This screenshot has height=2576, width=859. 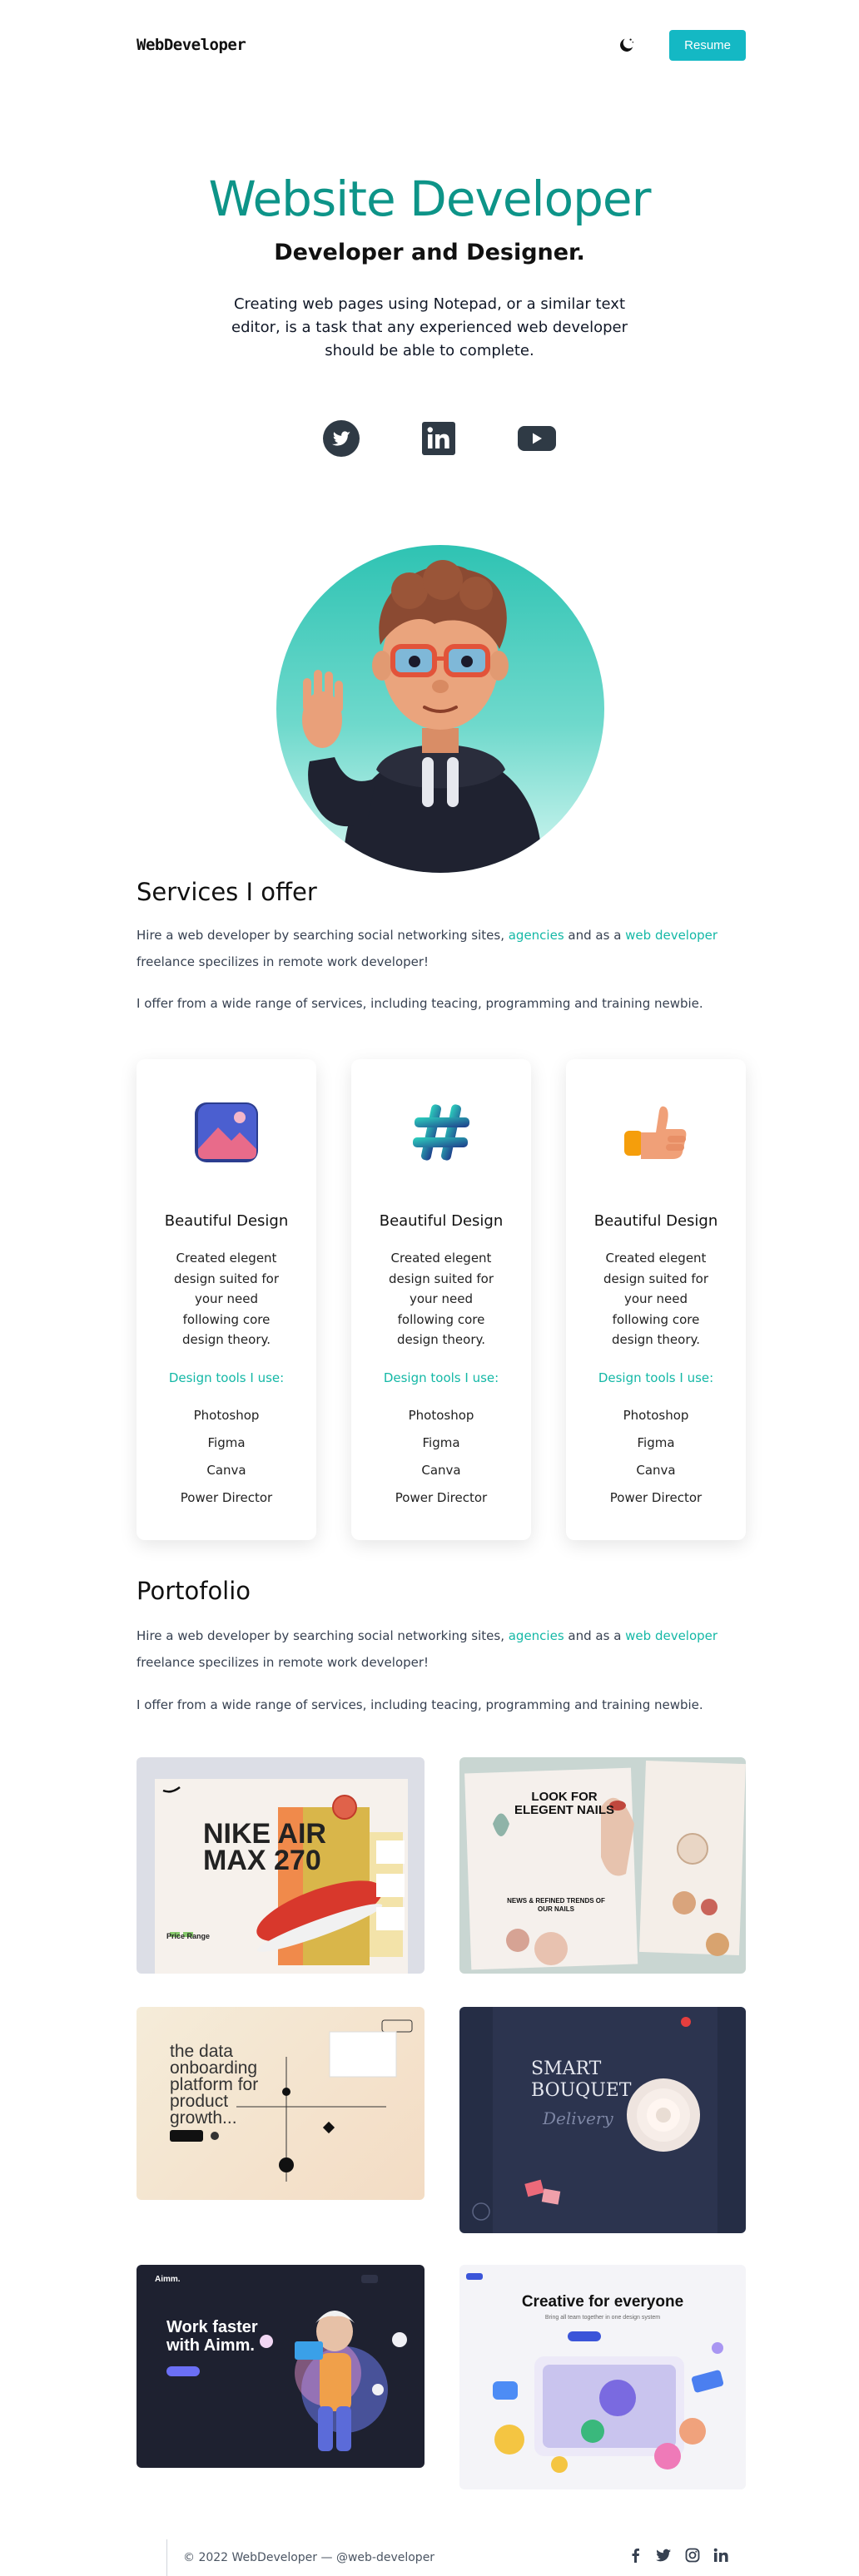 I want to click on facebook-icon, so click(x=635, y=2558).